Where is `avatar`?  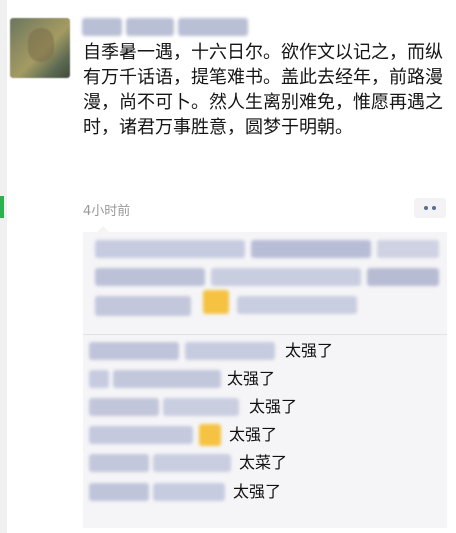 avatar is located at coordinates (40, 48).